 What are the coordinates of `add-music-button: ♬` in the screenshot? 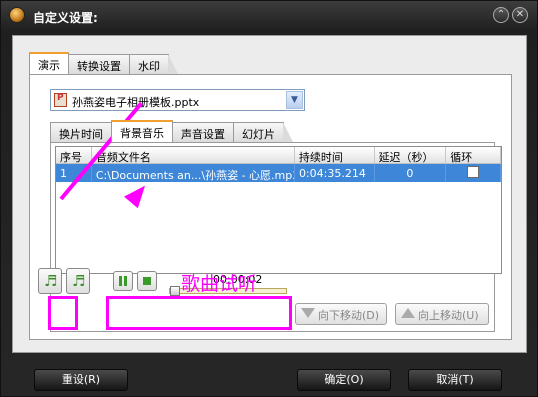 It's located at (50, 281).